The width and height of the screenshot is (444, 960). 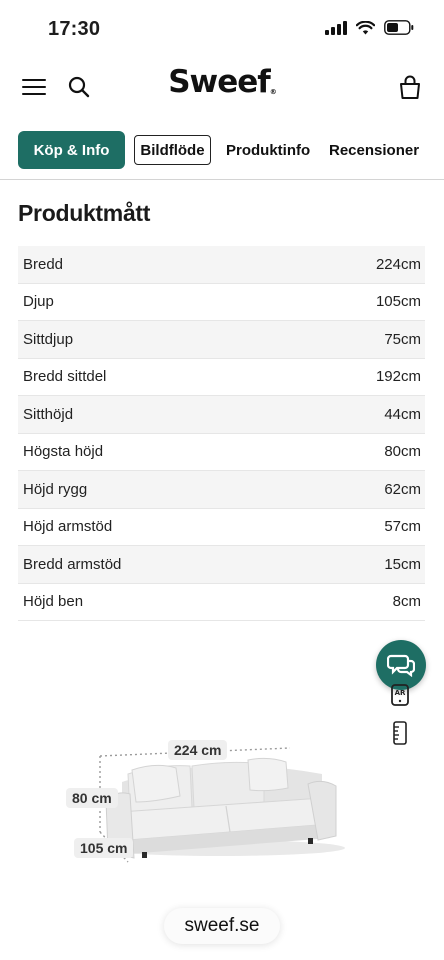 What do you see at coordinates (221, 265) in the screenshot?
I see `table-row: Bredd 224cm` at bounding box center [221, 265].